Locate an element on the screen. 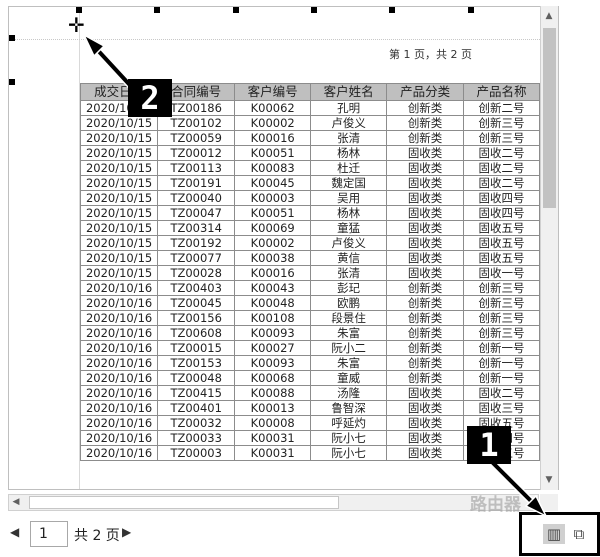  table-cell: K00027 is located at coordinates (273, 348).